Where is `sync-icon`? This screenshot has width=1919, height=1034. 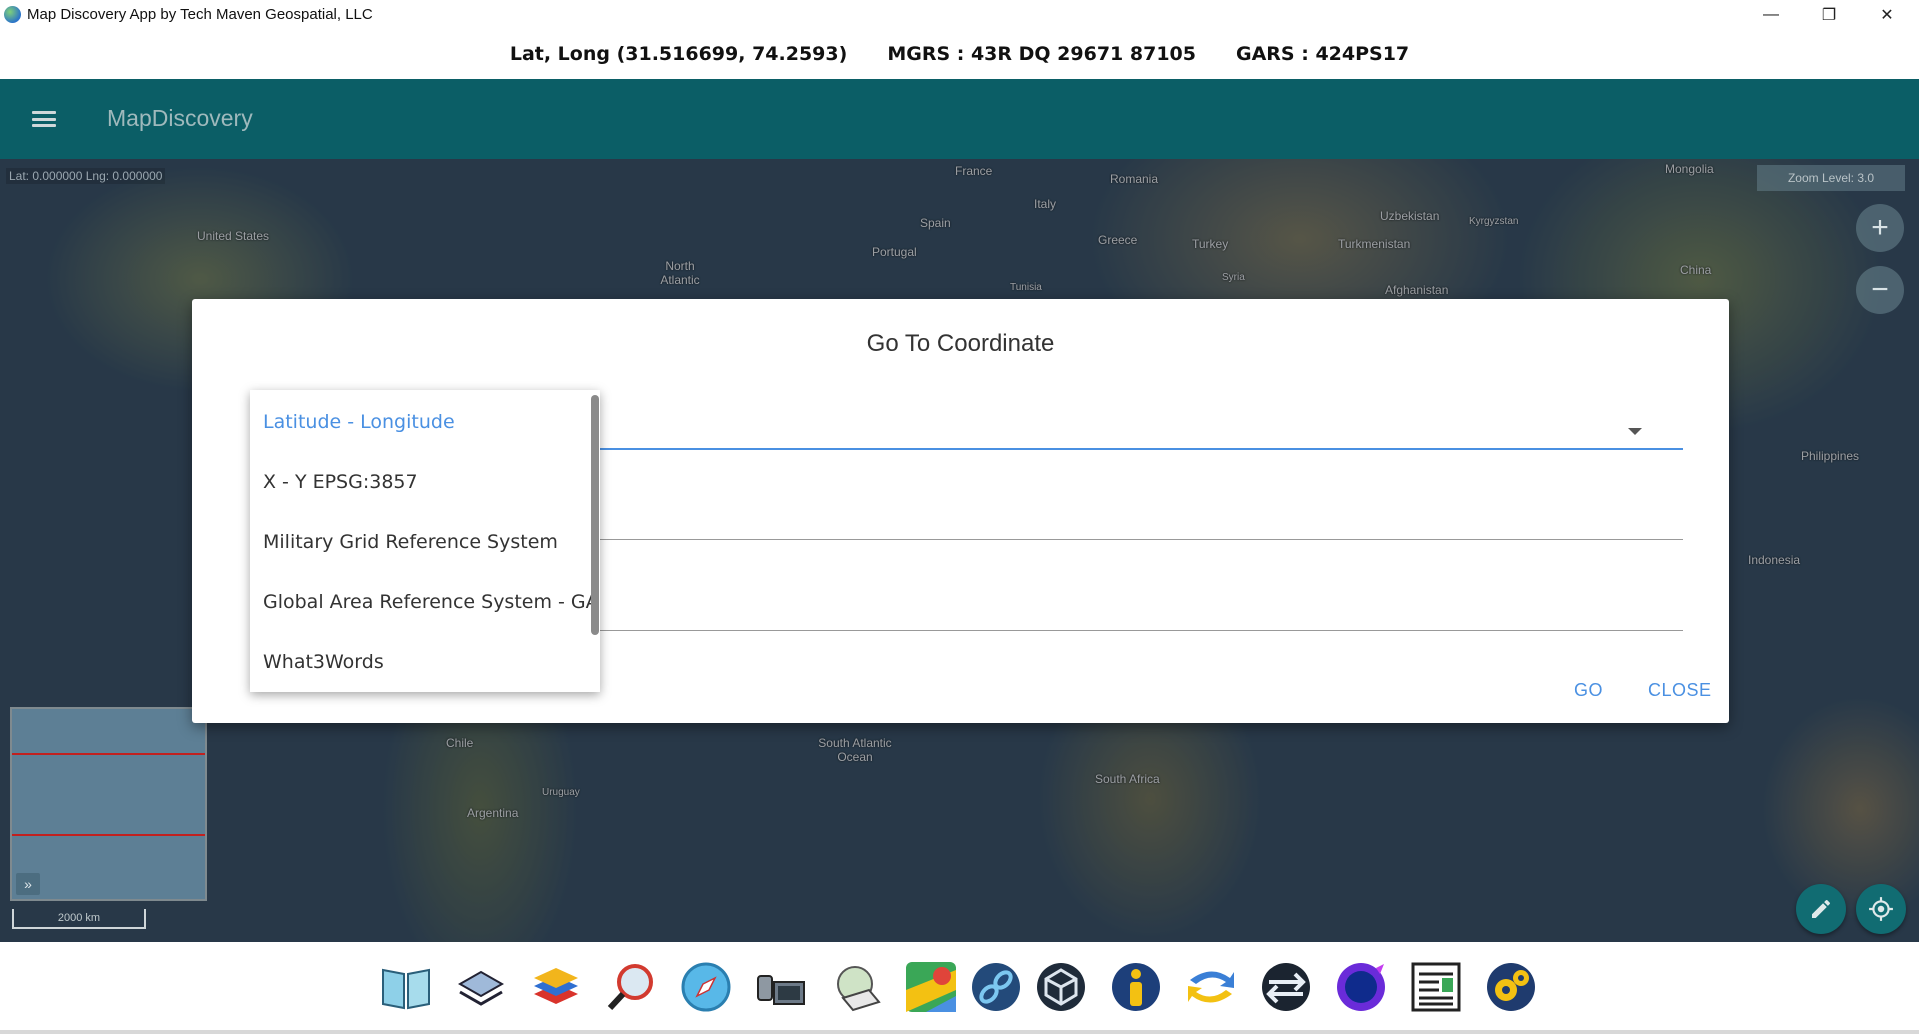
sync-icon is located at coordinates (1211, 987).